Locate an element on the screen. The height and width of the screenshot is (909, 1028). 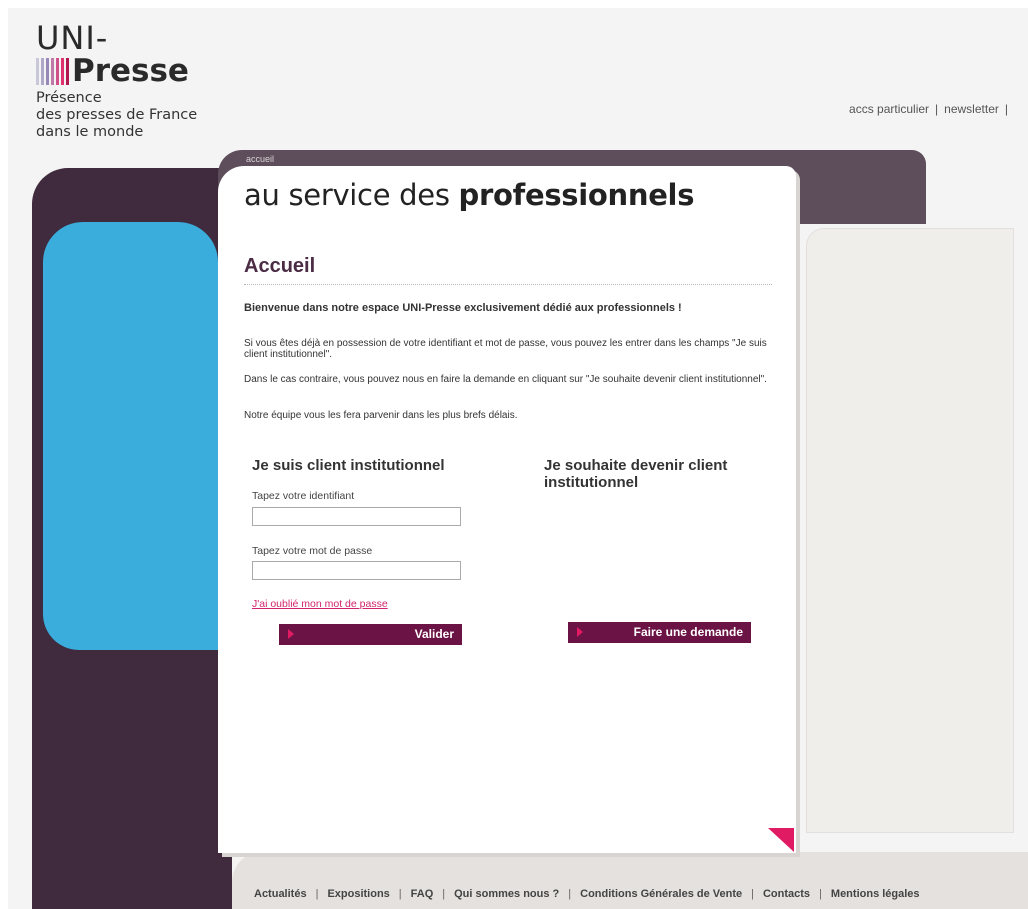
logo-tagline-3: dans le monde is located at coordinates (90, 132).